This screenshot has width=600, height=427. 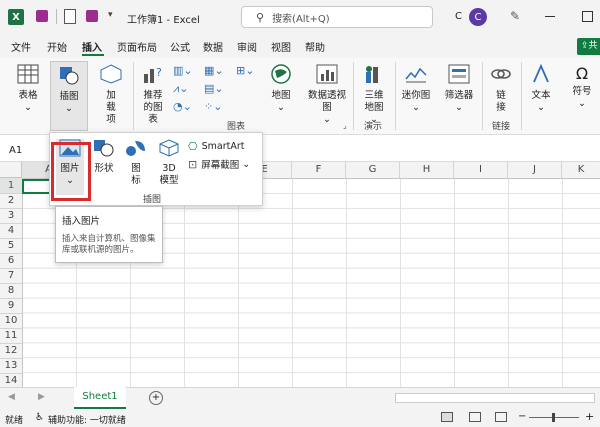 I want to click on avatar-initial: C, so click(x=478, y=17).